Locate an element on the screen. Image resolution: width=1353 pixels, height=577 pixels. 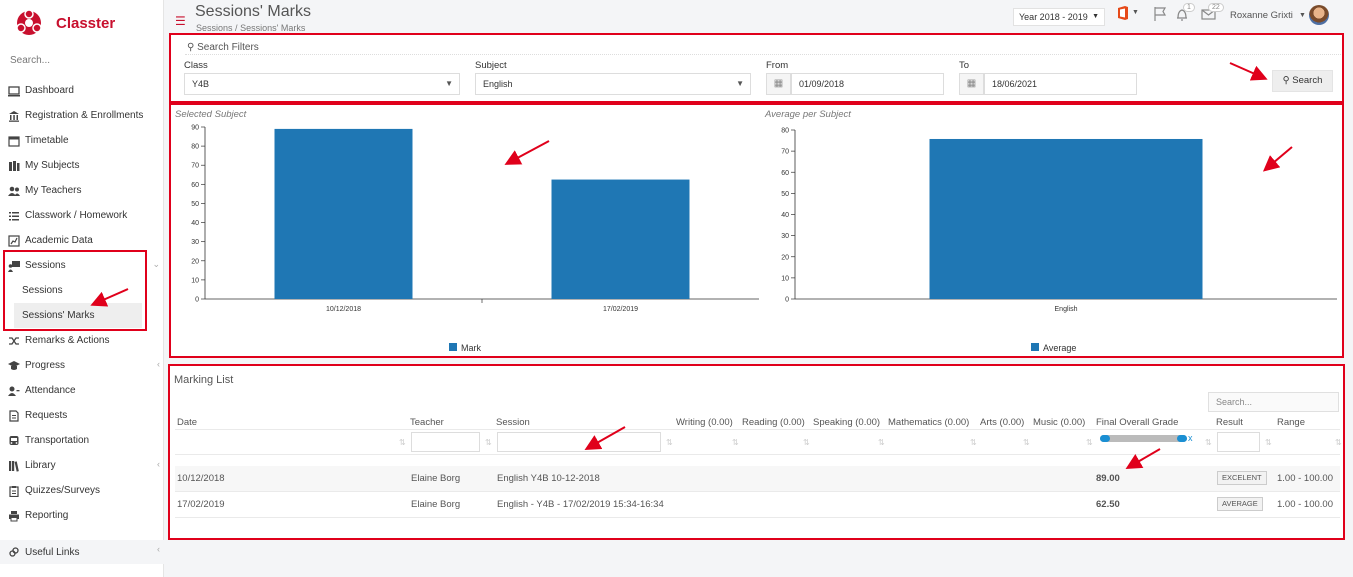
to-date-input: 18/06/2021 is located at coordinates (1060, 84).